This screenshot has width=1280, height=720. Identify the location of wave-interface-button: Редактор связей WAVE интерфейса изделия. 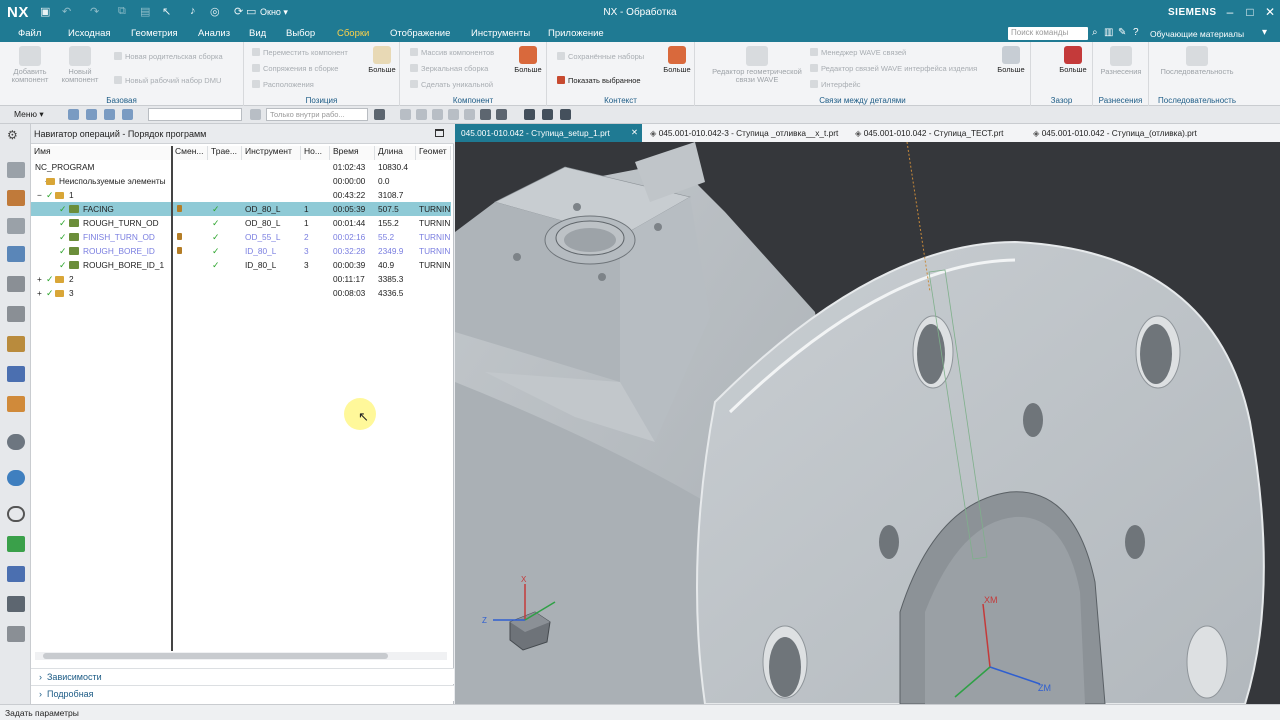
(893, 68).